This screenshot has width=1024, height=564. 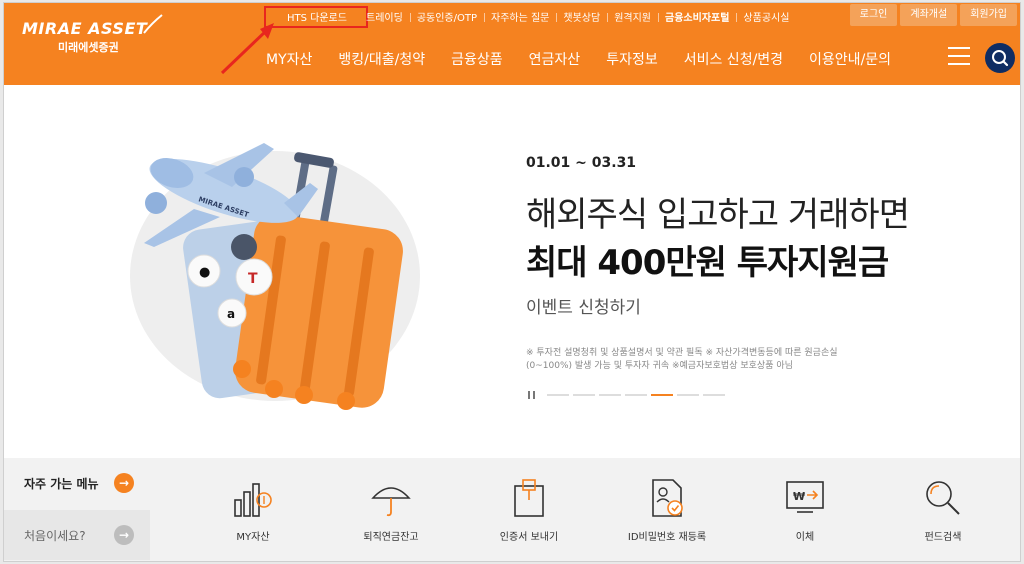 I want to click on logo-text: MIRAE ASSET, so click(x=85, y=28).